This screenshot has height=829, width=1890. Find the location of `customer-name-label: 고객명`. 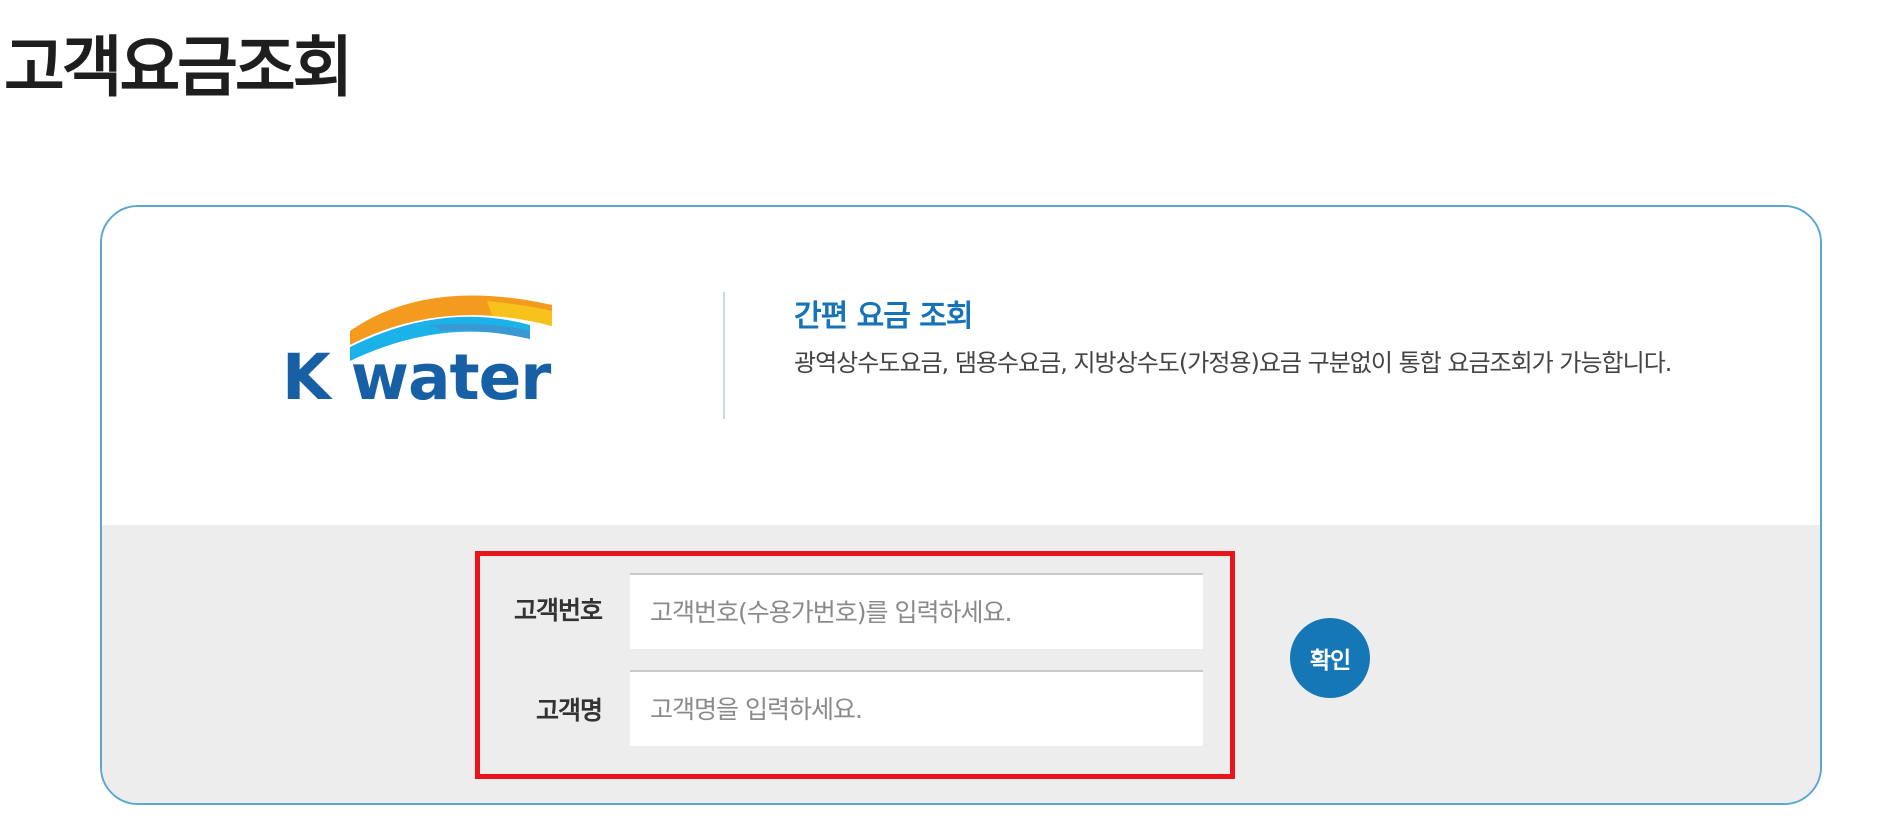

customer-name-label: 고객명 is located at coordinates (569, 710).